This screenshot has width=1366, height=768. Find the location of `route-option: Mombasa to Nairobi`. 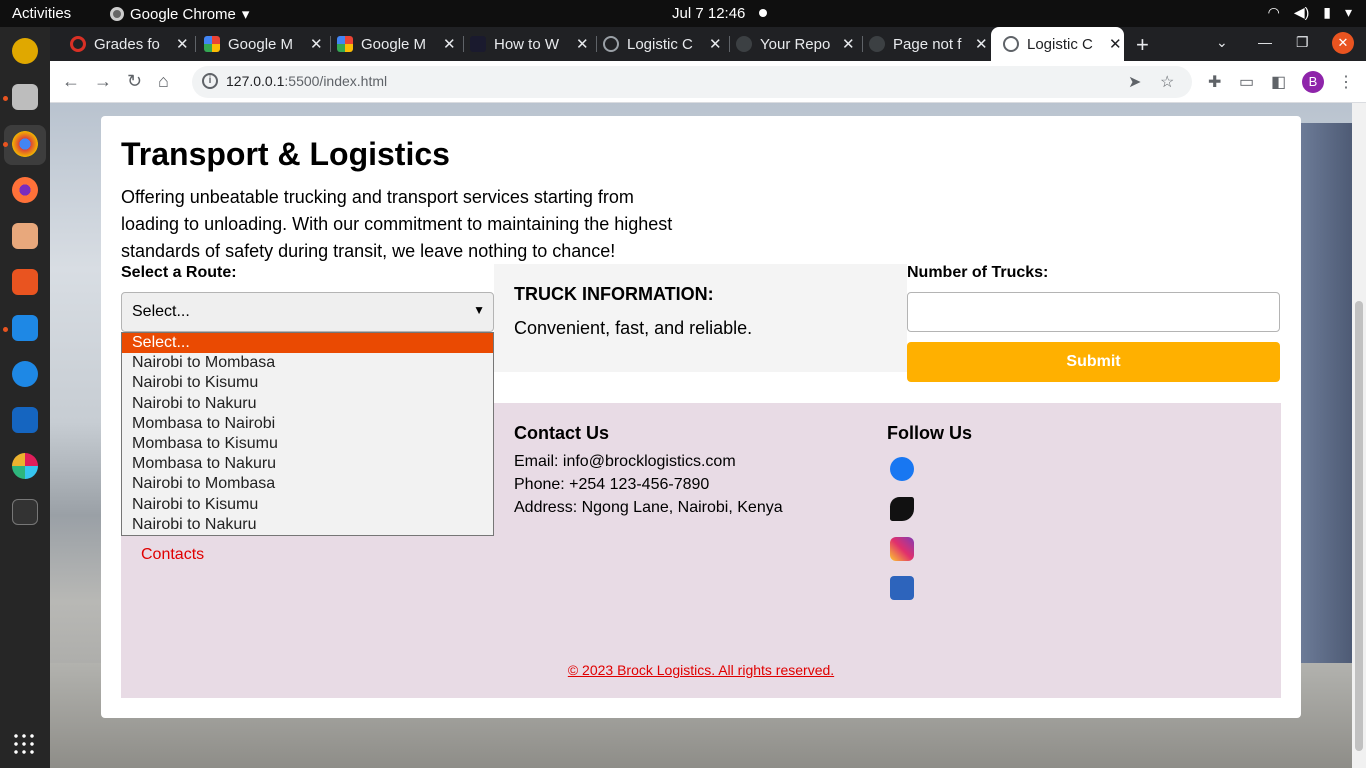

route-option: Mombasa to Nairobi is located at coordinates (307, 424).